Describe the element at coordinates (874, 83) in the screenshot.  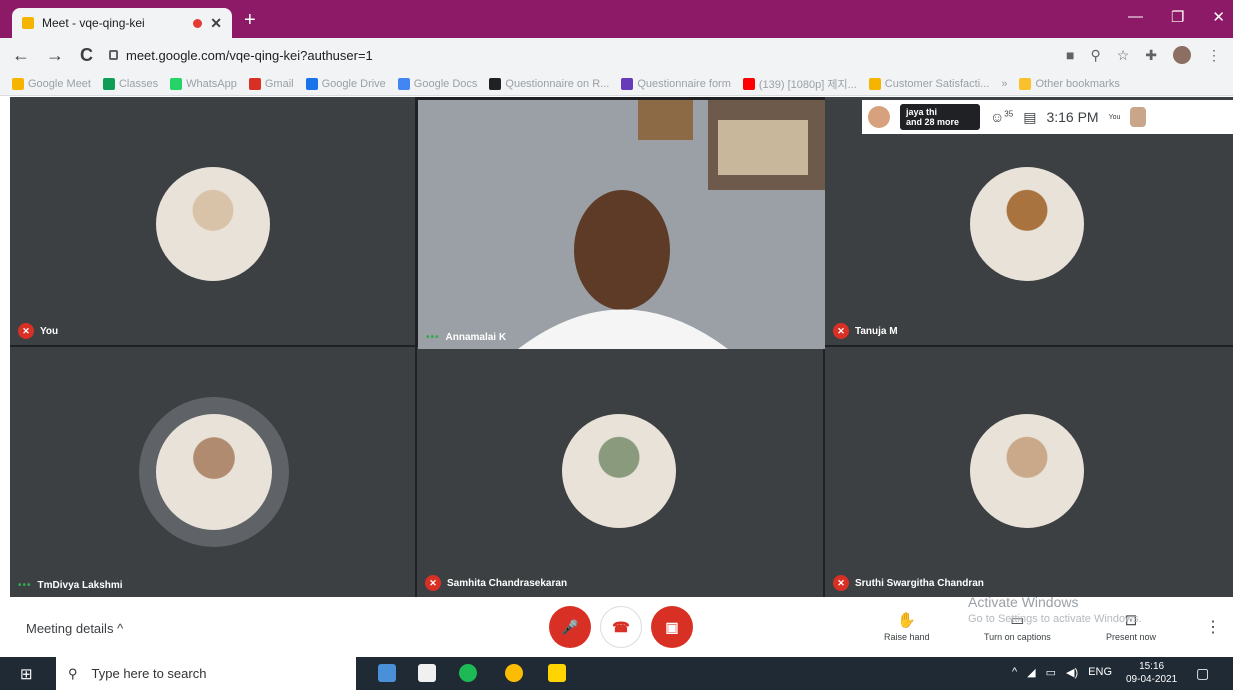
I see `p-icon` at that location.